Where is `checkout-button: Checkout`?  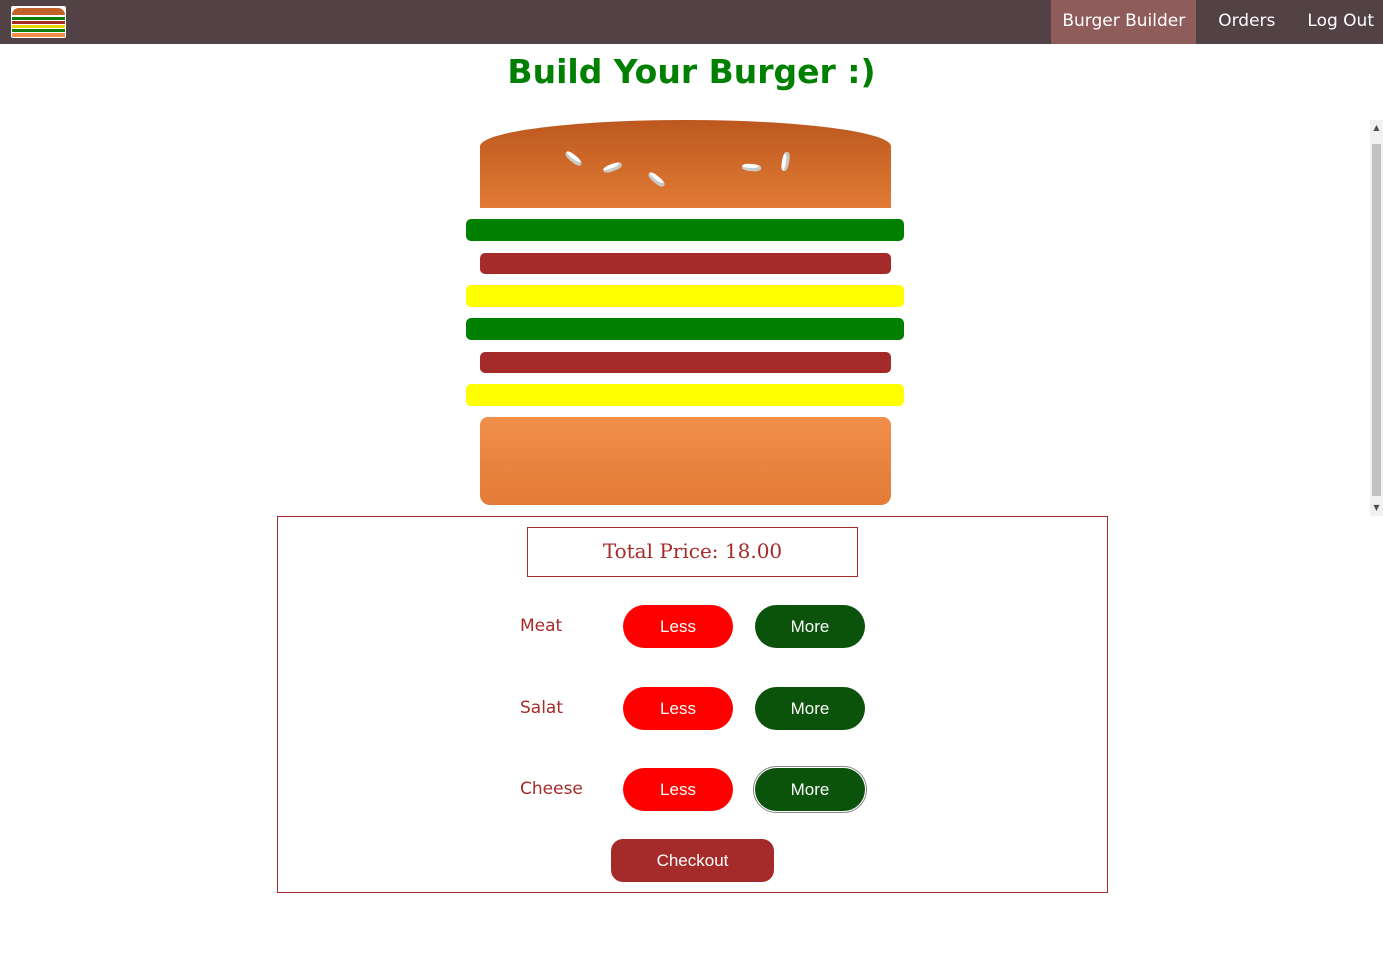 checkout-button: Checkout is located at coordinates (692, 860).